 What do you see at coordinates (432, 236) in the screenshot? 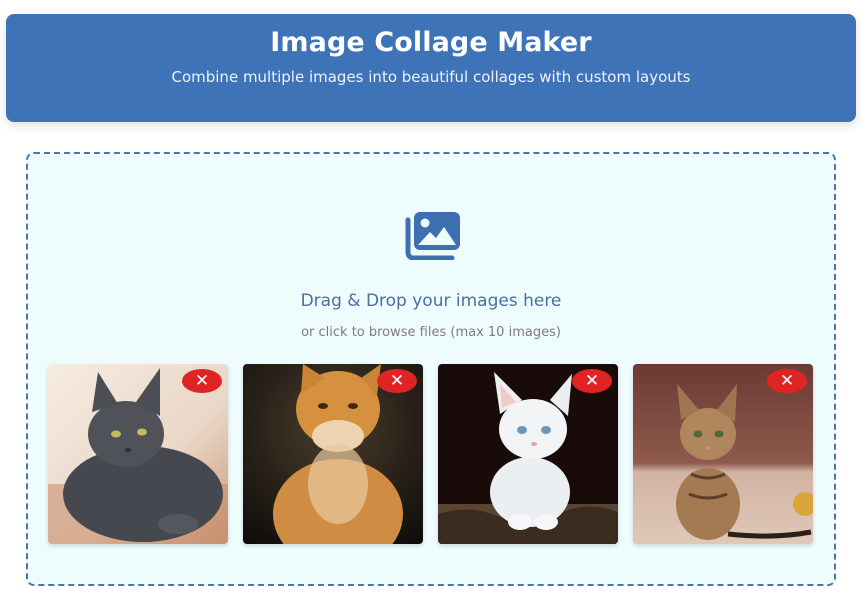
I see `images-icon` at bounding box center [432, 236].